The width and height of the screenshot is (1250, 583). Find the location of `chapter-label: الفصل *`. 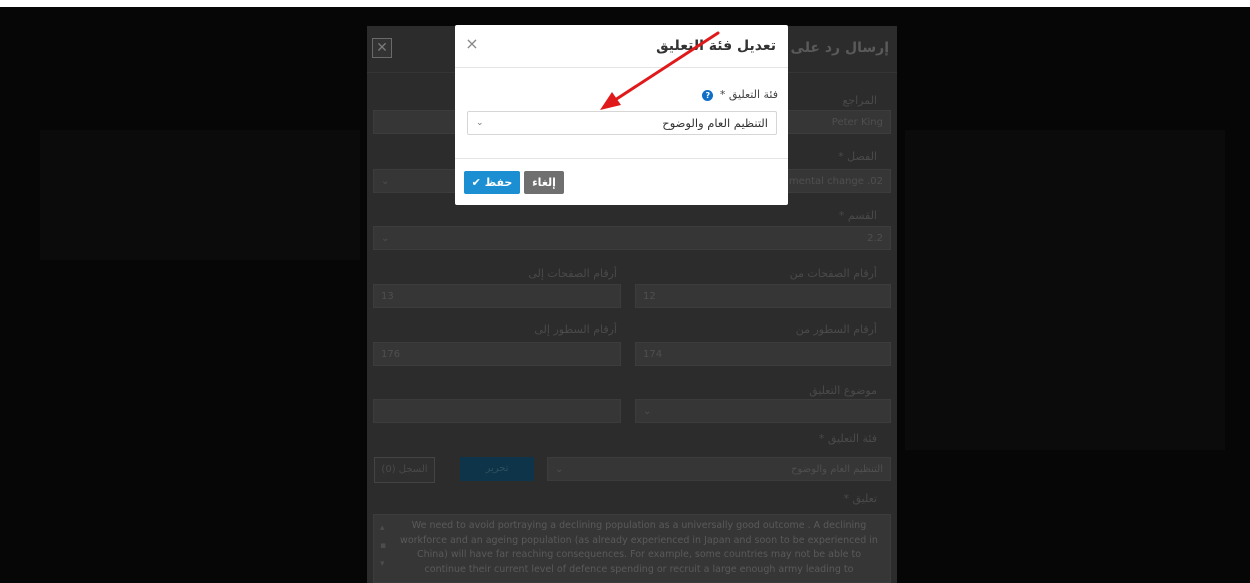

chapter-label: الفصل * is located at coordinates (857, 156).